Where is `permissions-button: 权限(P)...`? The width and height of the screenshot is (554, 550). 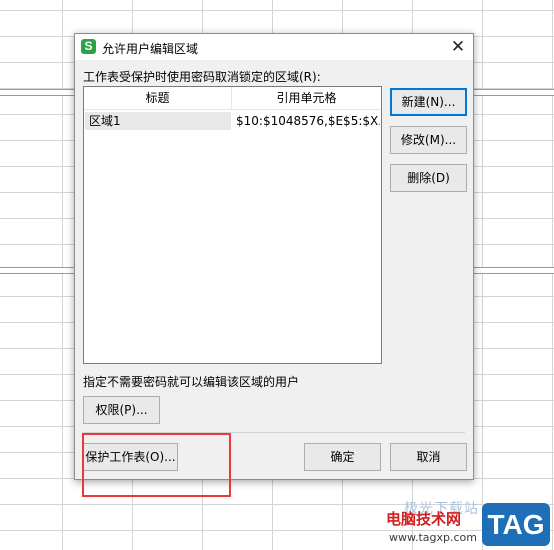 permissions-button: 权限(P)... is located at coordinates (121, 410).